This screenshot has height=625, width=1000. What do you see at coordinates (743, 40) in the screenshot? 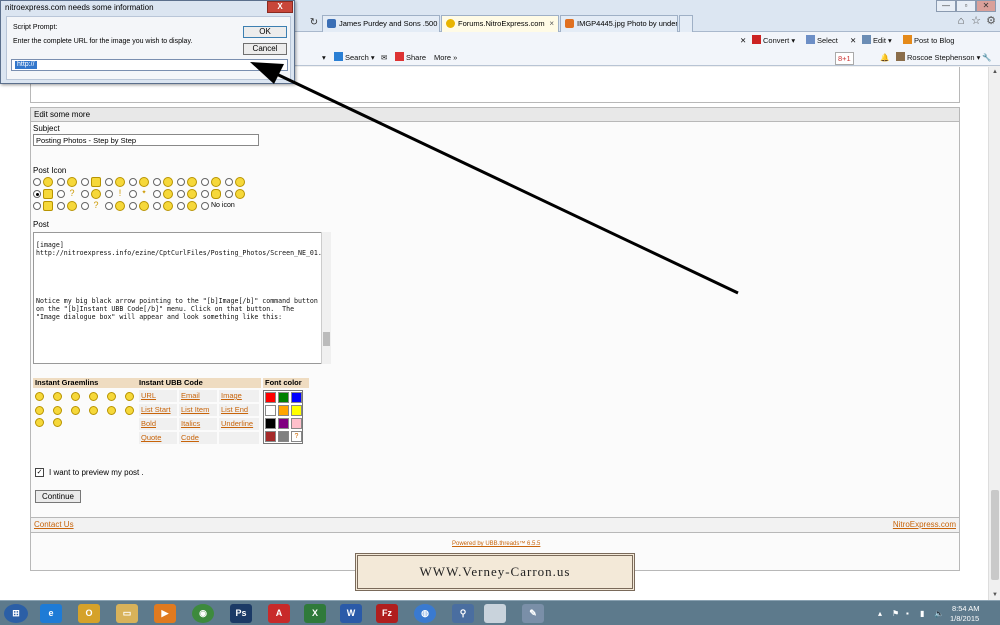
I see `close-icon: ✕` at bounding box center [743, 40].